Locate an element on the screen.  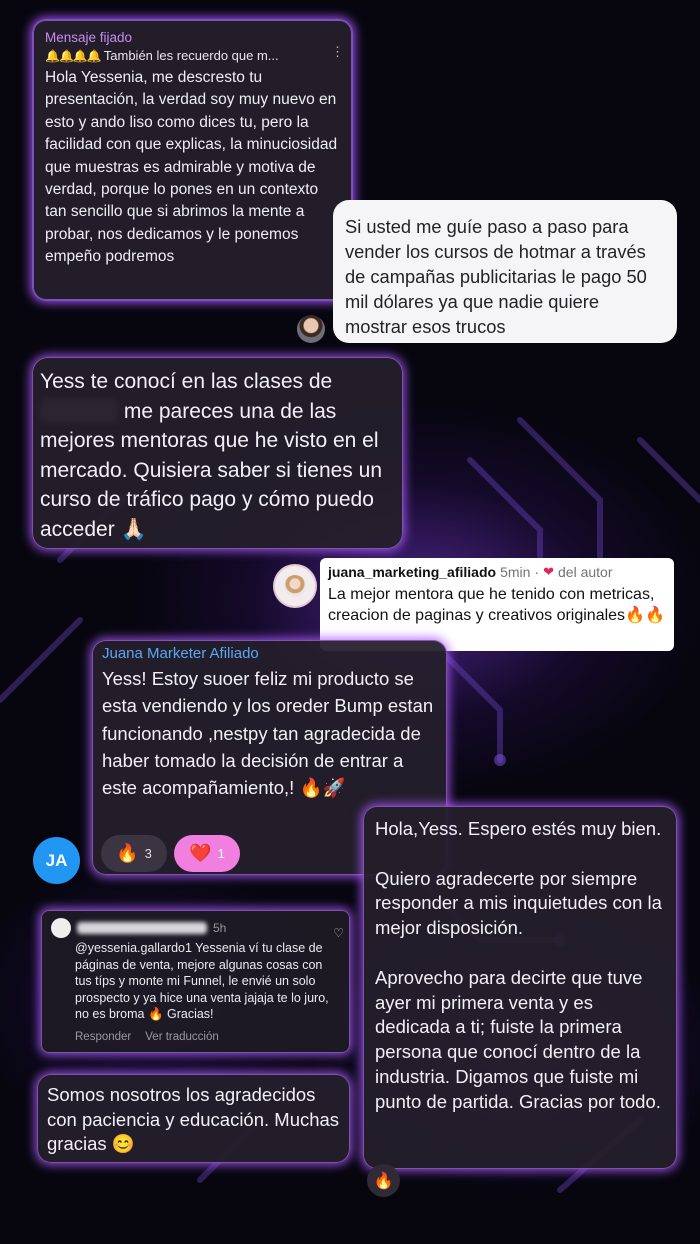
message-paragraph: Hola,Yess. Espero estés muy bien. is located at coordinates (518, 828).